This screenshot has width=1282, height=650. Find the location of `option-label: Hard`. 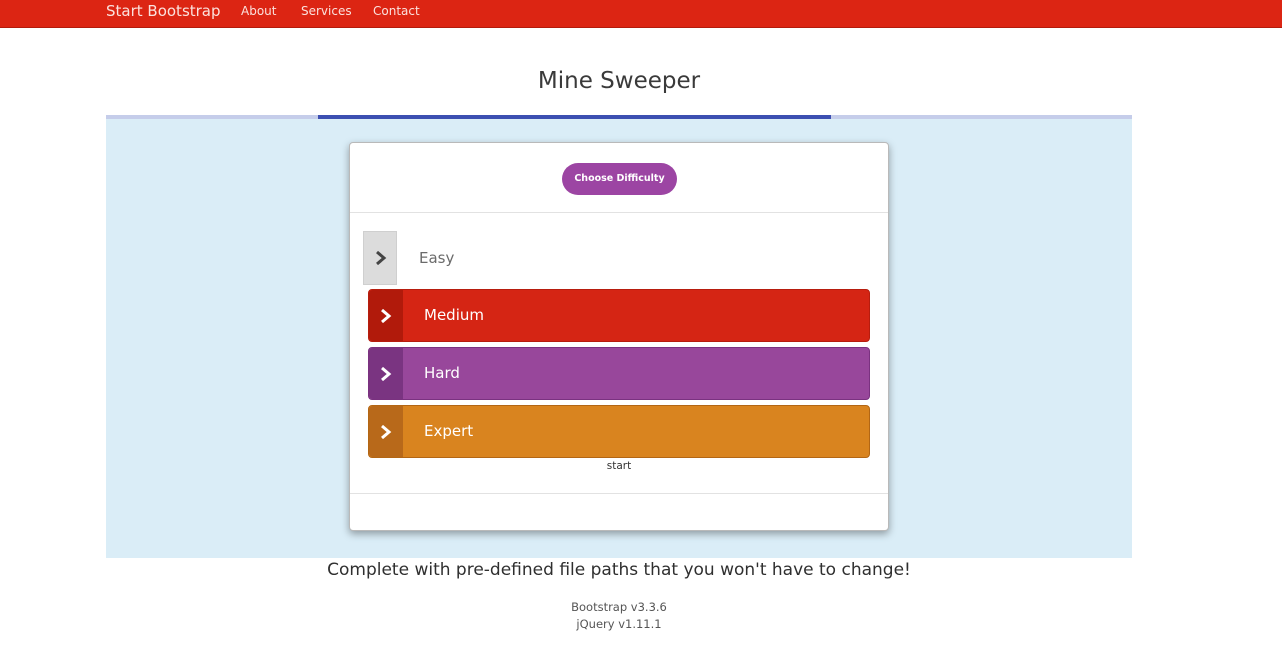

option-label: Hard is located at coordinates (442, 373).